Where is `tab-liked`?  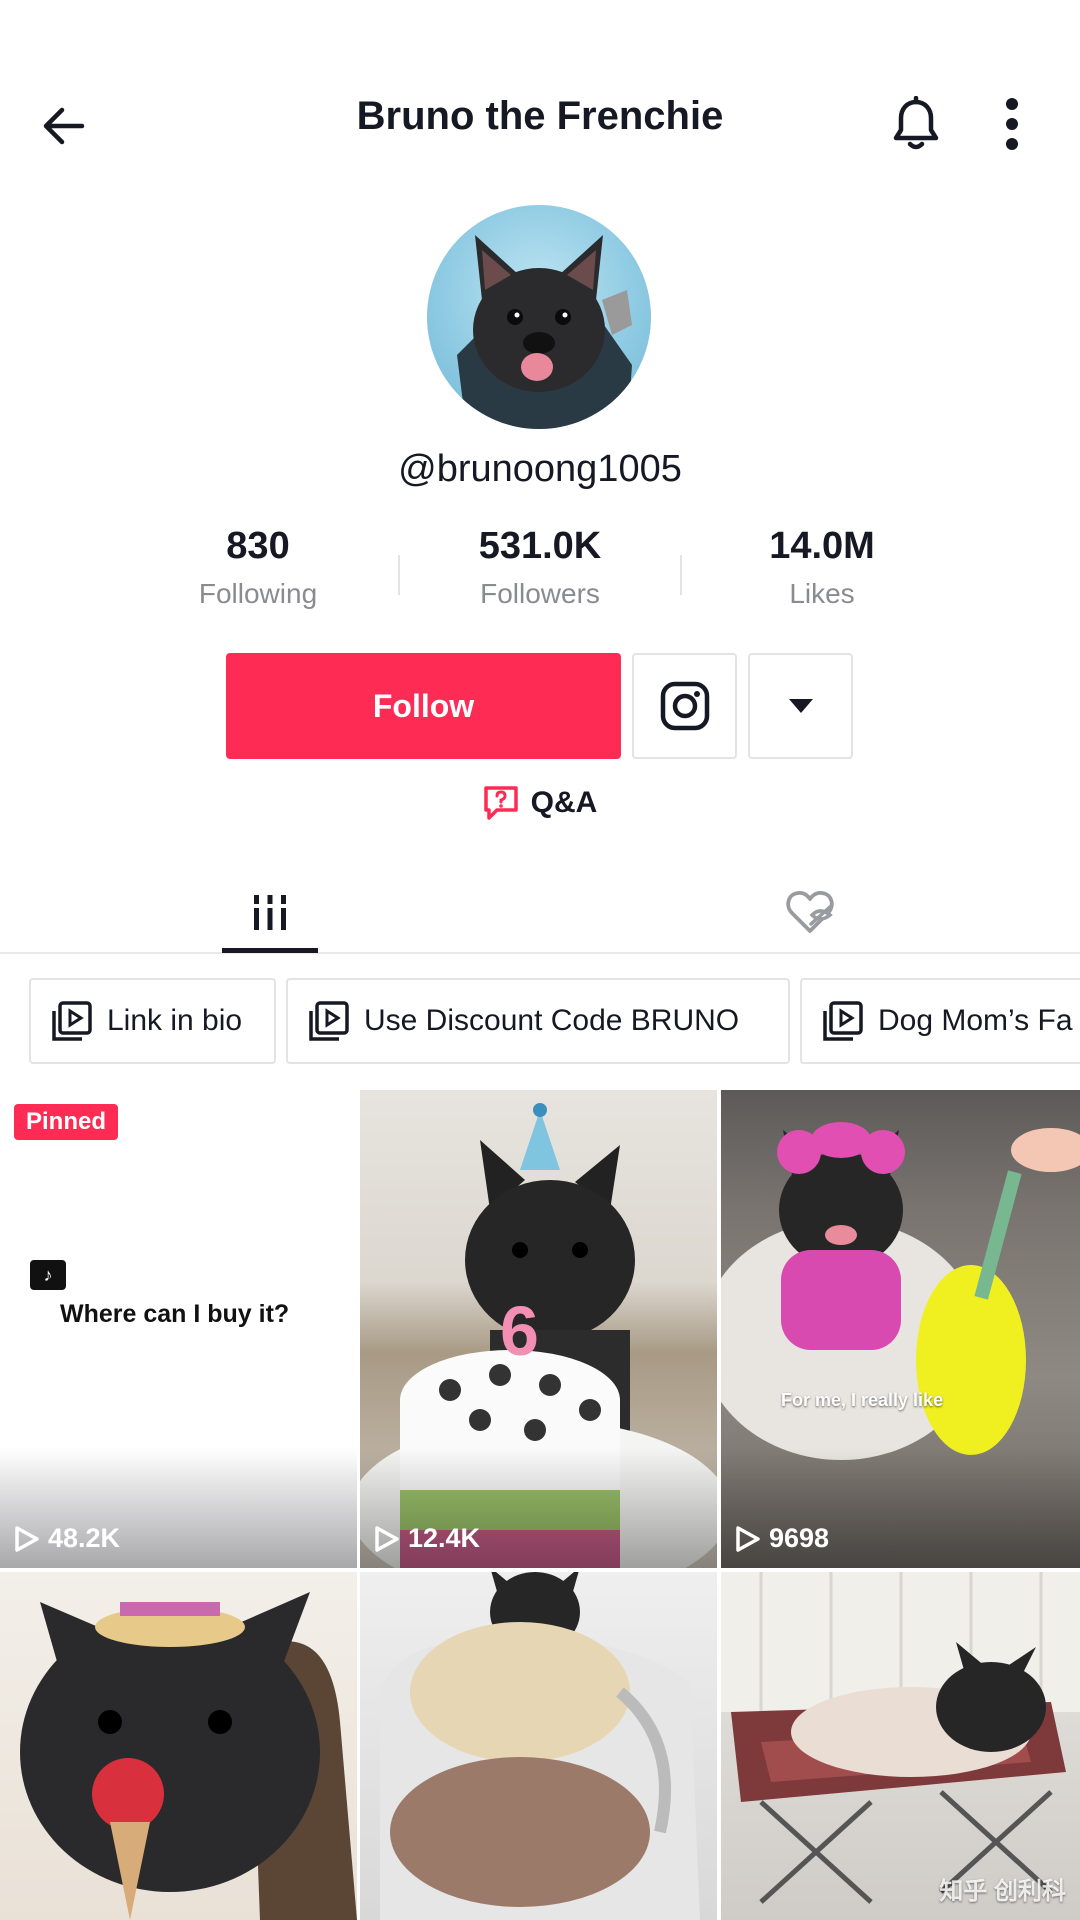 tab-liked is located at coordinates (810, 912).